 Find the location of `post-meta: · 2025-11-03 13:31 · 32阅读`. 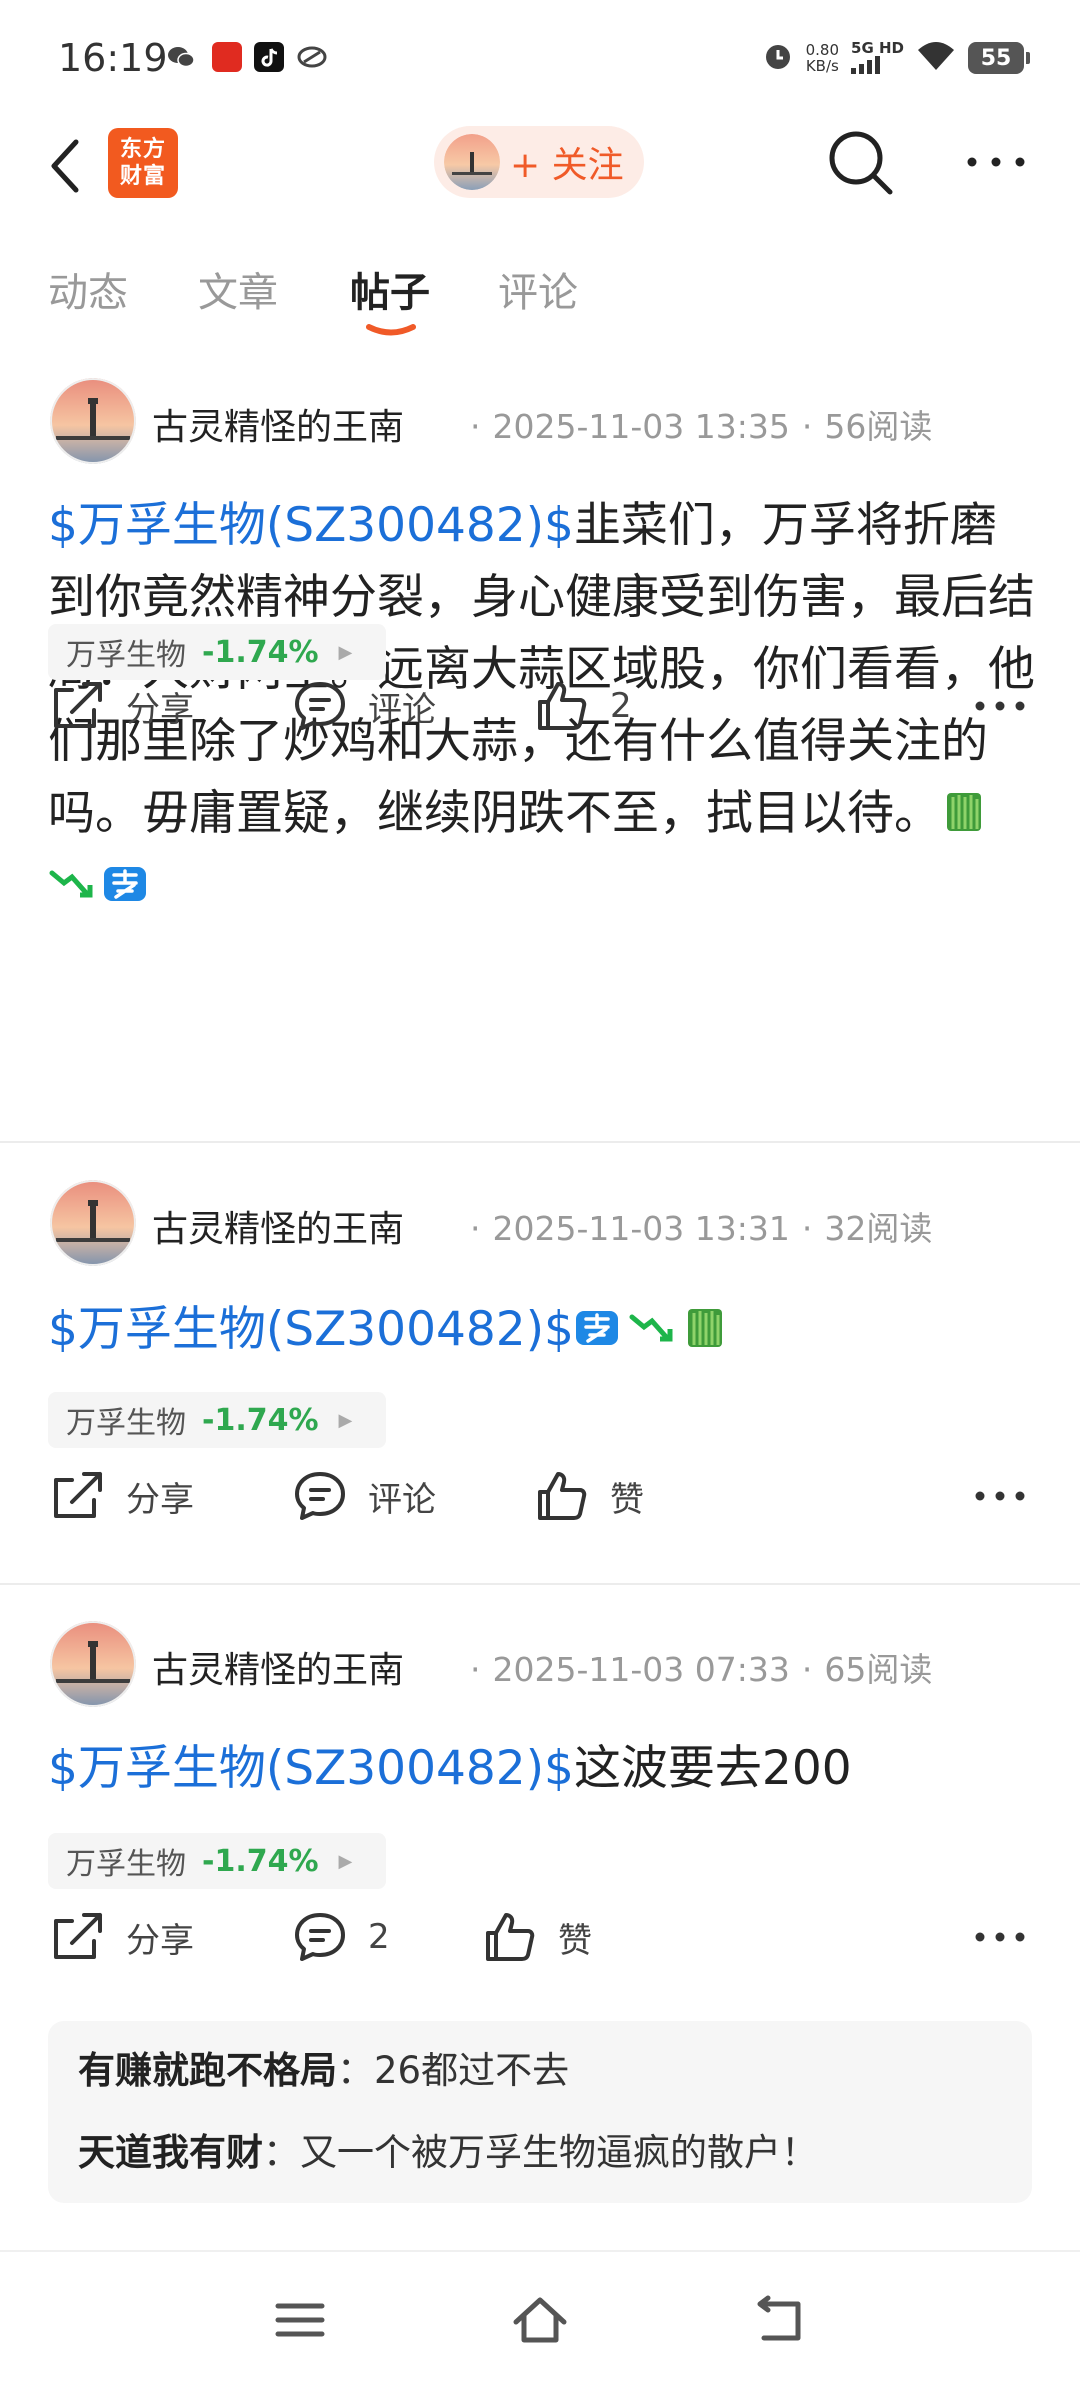

post-meta: · 2025-11-03 13:31 · 32阅读 is located at coordinates (701, 1228).